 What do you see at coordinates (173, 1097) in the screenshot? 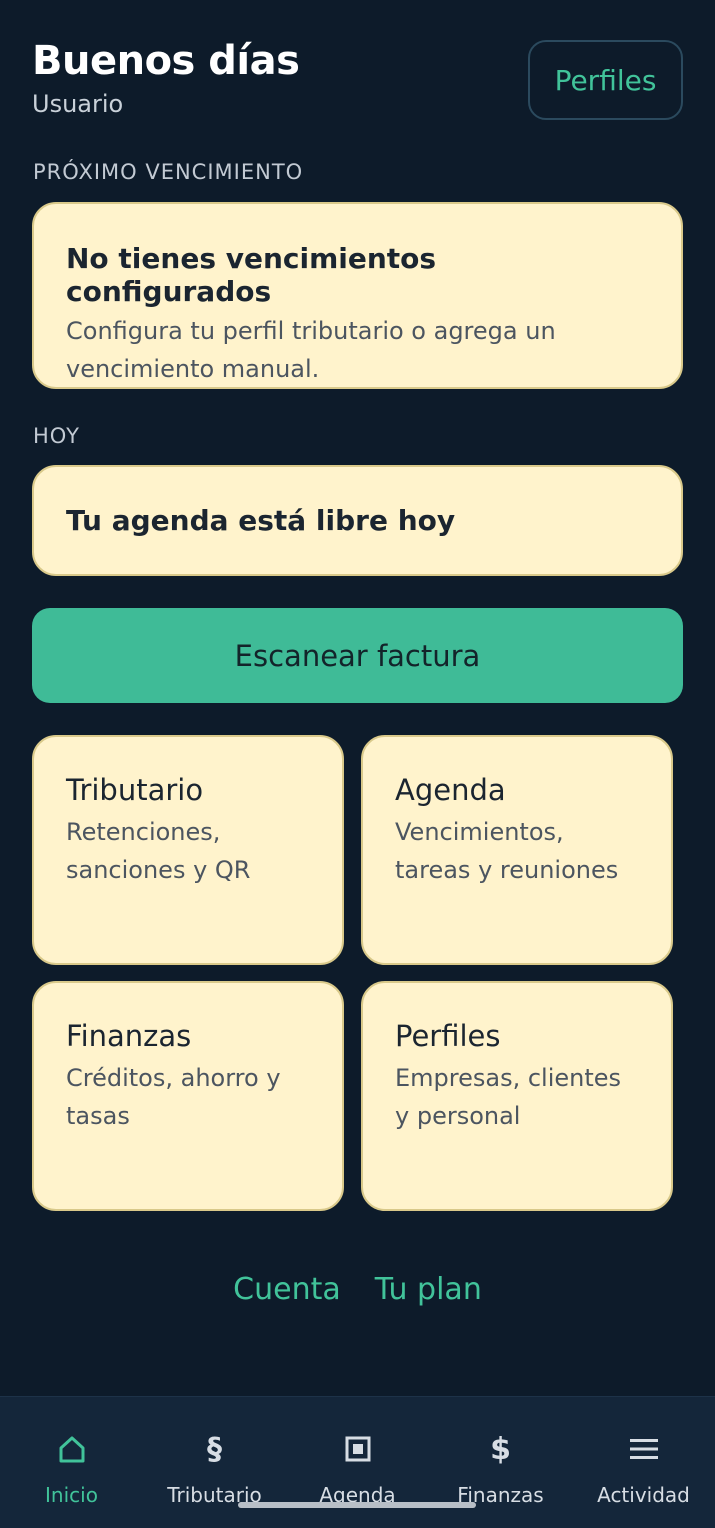
I see `tile-subtitle: Créditos, ahorro y tasas` at bounding box center [173, 1097].